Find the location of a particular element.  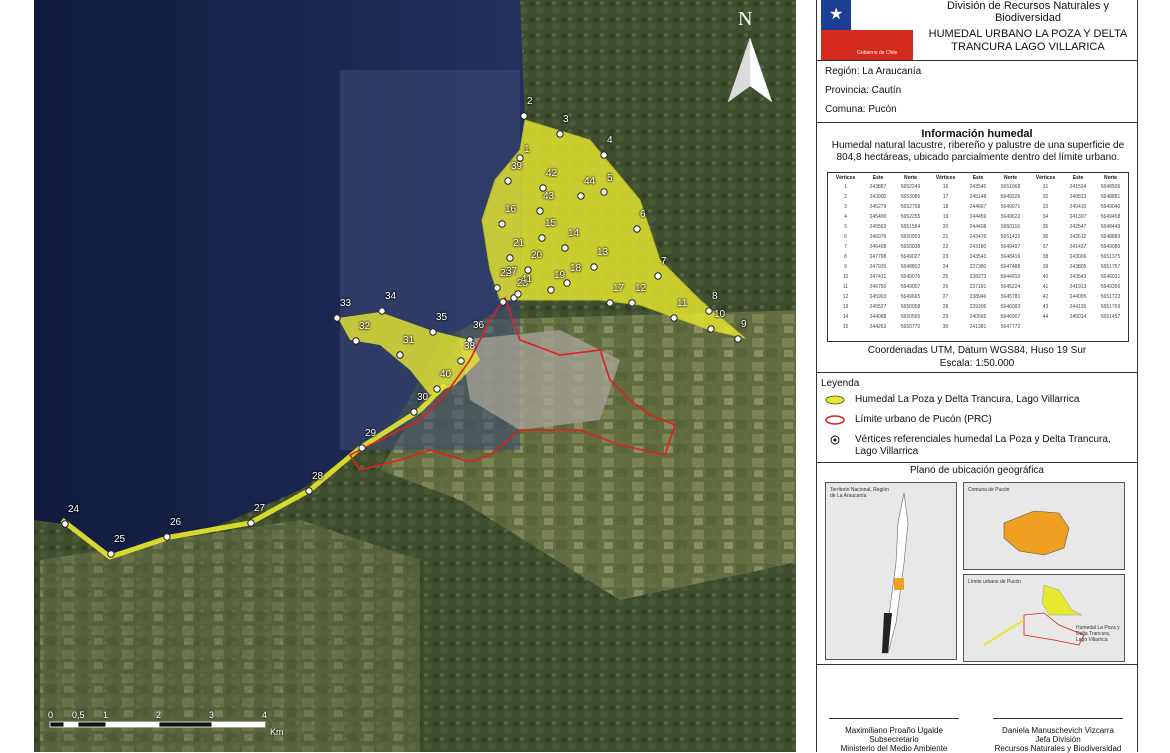

vertex-label: 7 is located at coordinates (664, 261).